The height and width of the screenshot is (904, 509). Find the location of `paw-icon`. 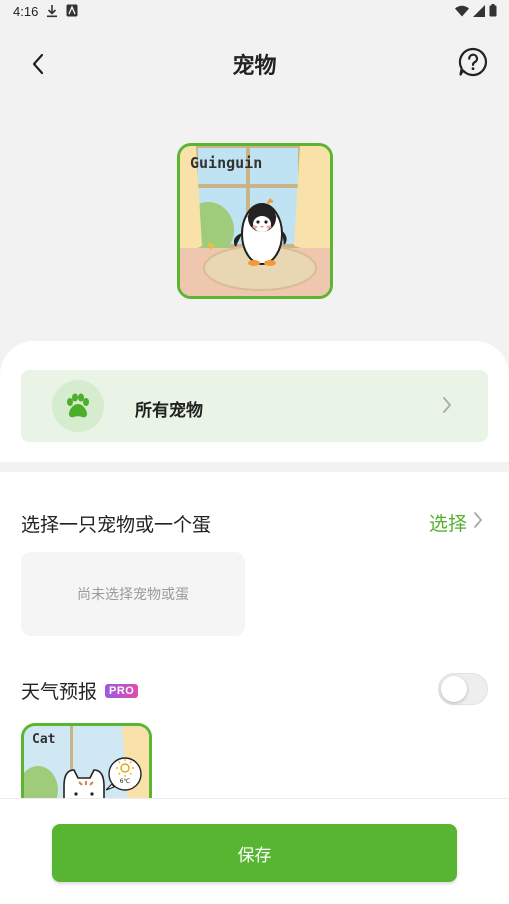

paw-icon is located at coordinates (78, 405).